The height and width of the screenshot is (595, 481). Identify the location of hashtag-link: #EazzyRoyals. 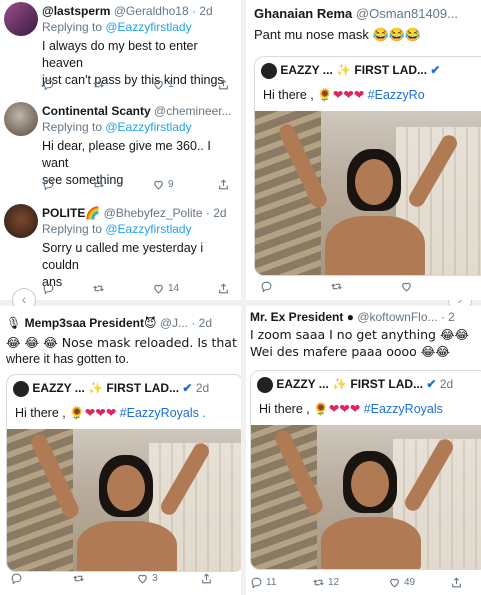
(403, 409).